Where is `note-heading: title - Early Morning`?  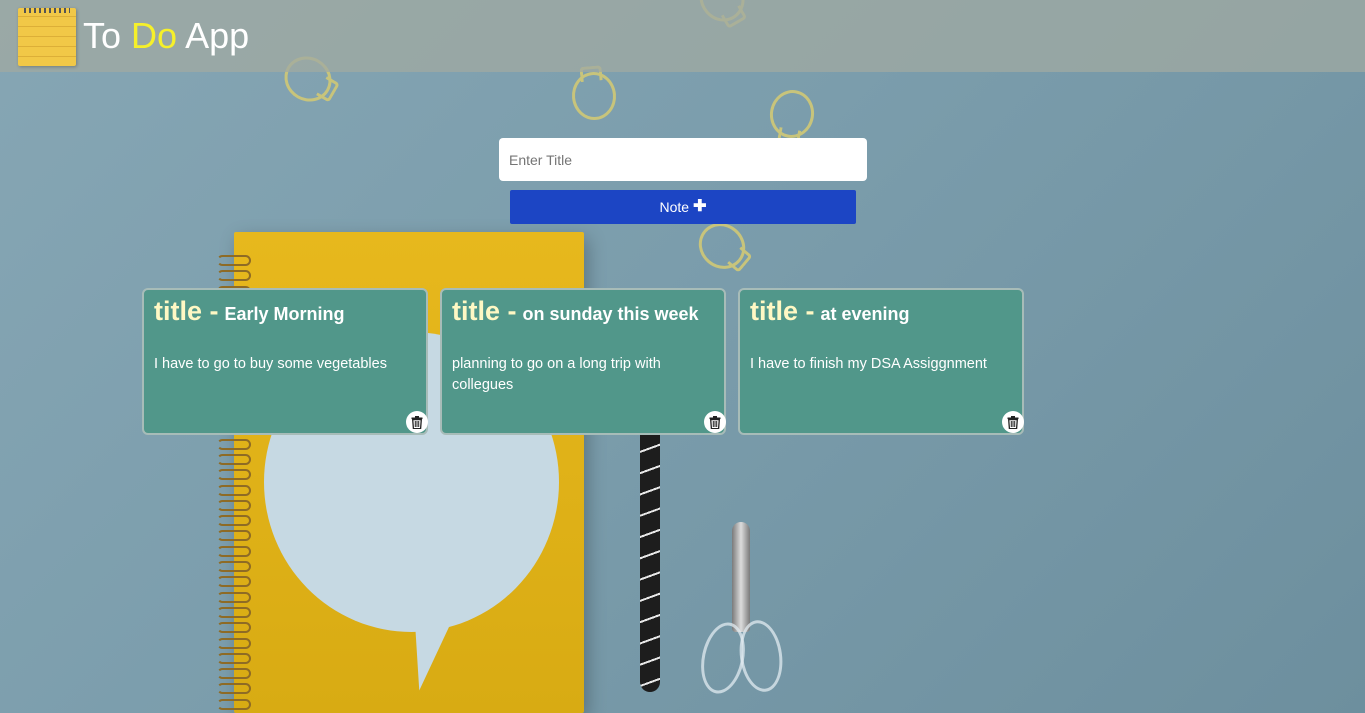 note-heading: title - Early Morning is located at coordinates (285, 314).